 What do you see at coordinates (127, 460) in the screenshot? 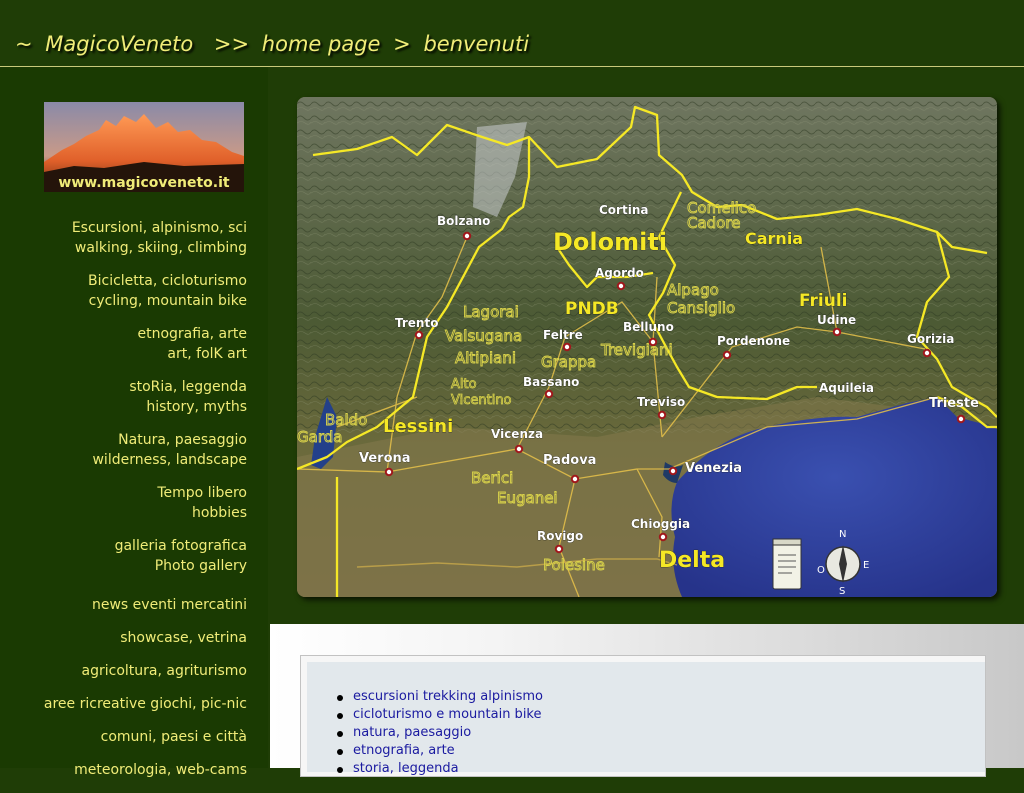
I see `nav-link: wilderness, landscape` at bounding box center [127, 460].